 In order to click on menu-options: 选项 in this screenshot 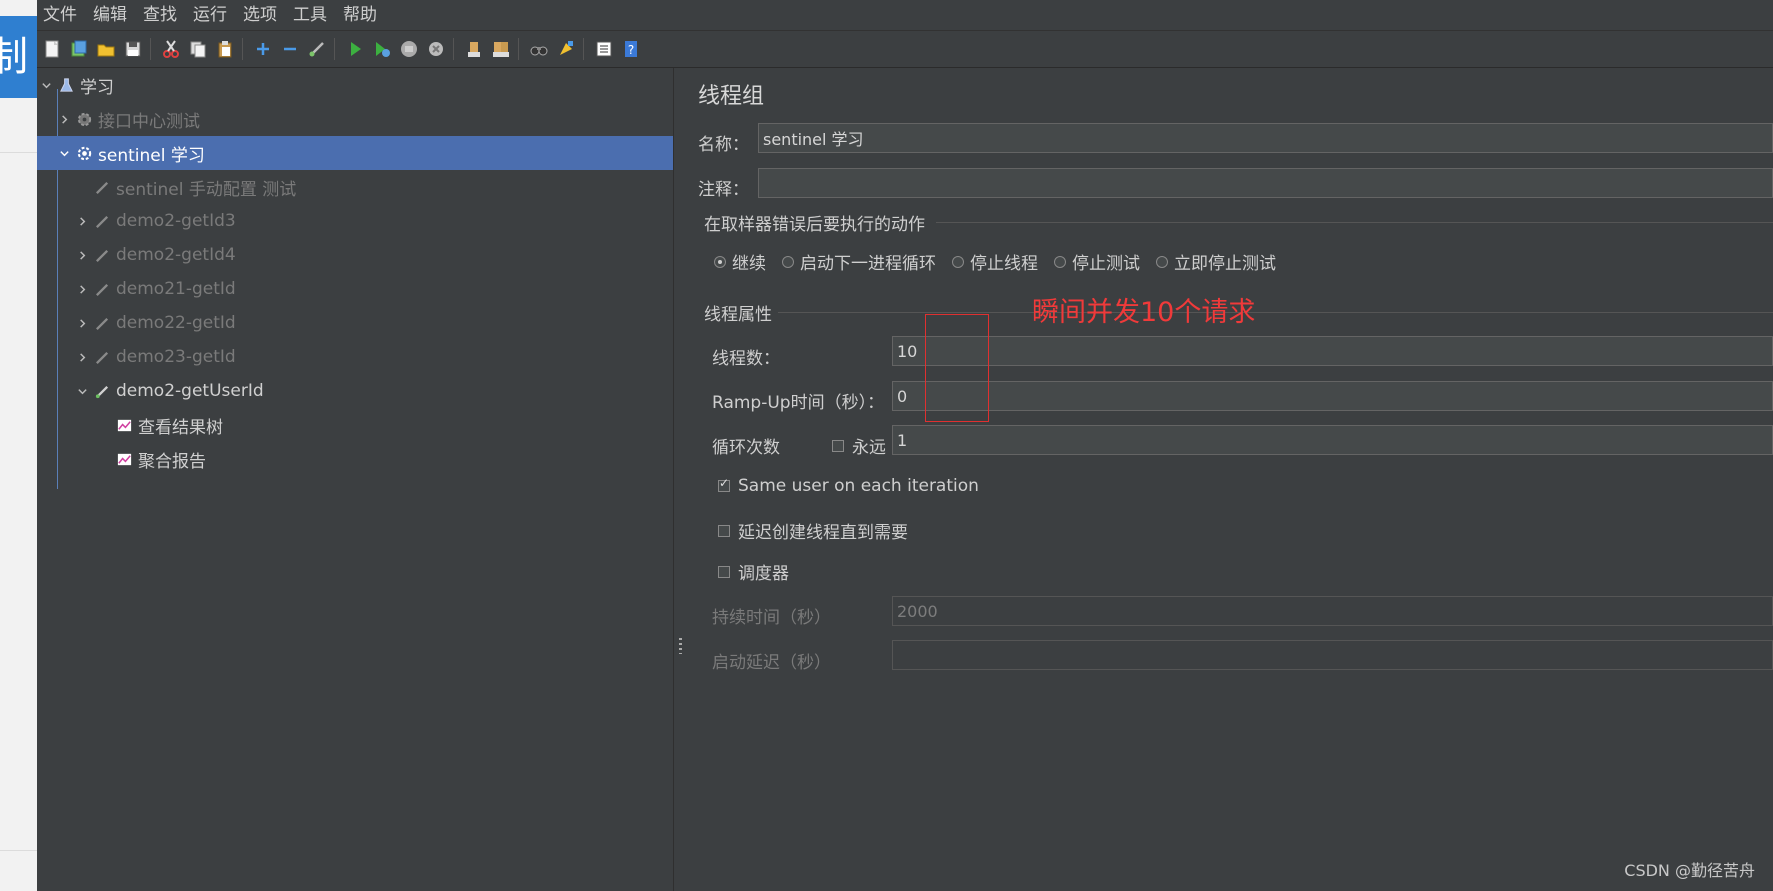, I will do `click(260, 15)`.